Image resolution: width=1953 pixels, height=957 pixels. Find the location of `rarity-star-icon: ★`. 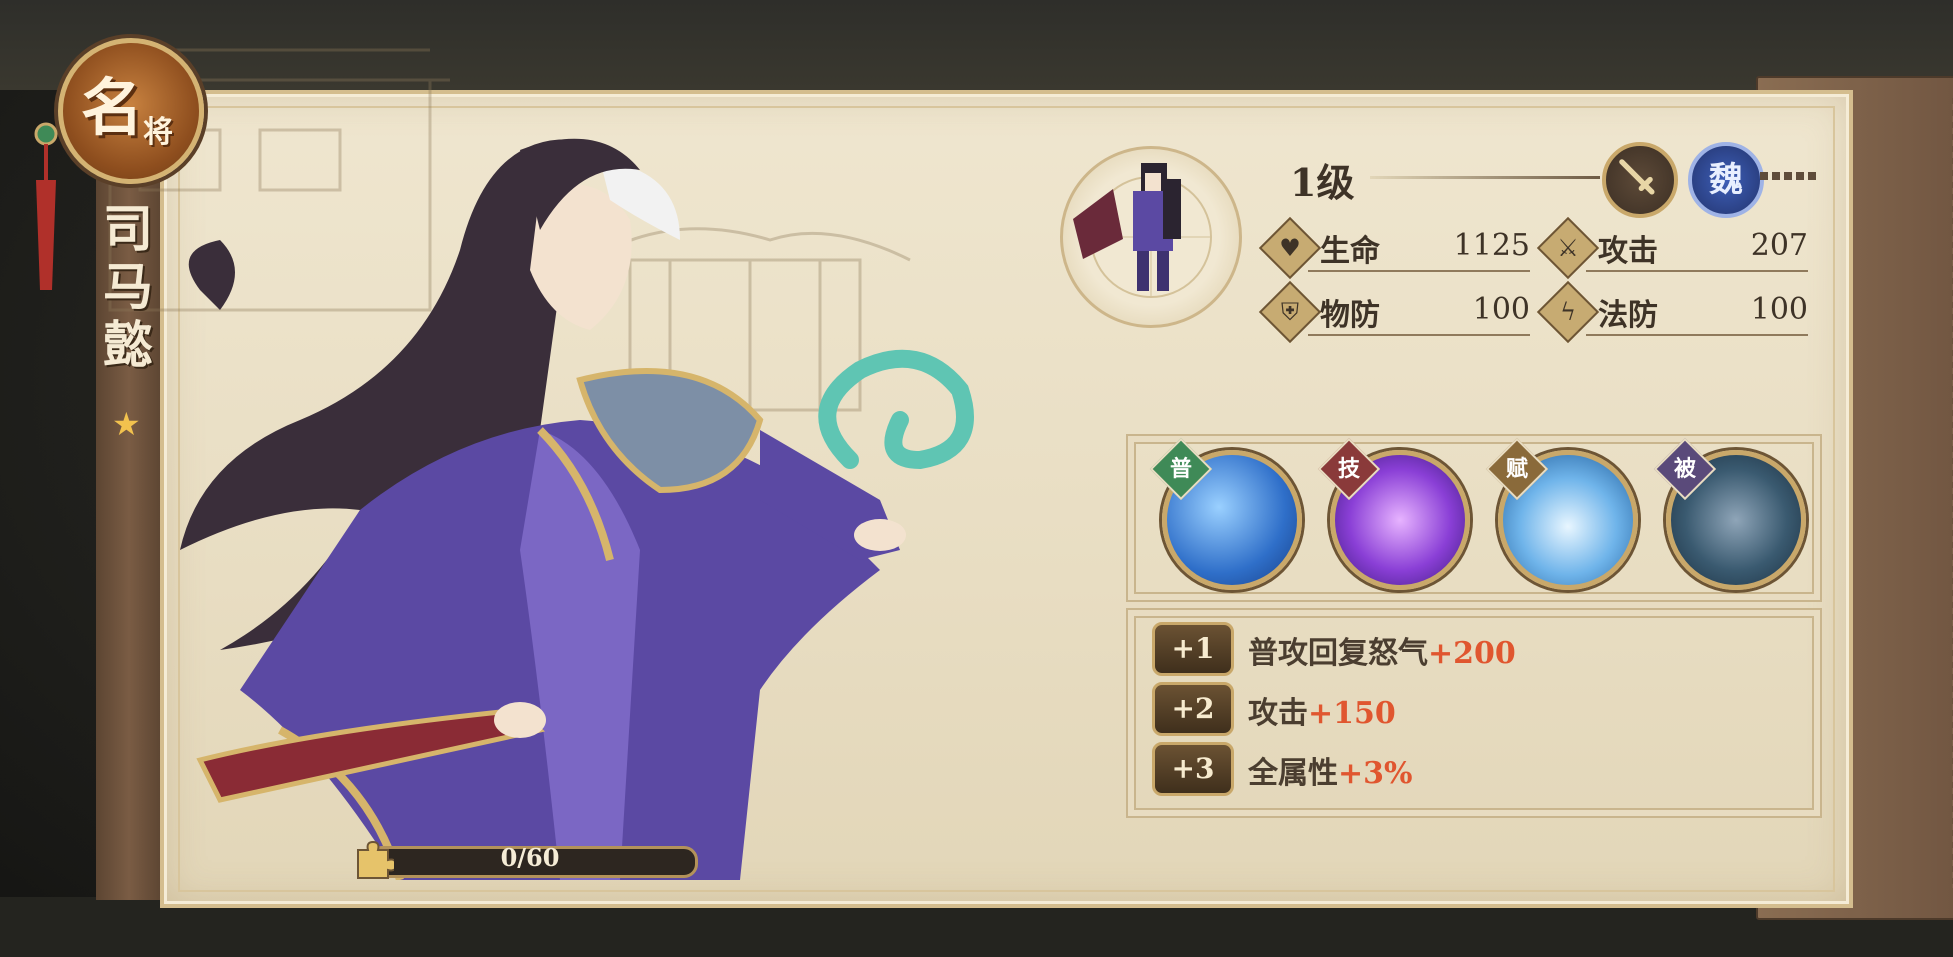

rarity-star-icon: ★ is located at coordinates (126, 424).